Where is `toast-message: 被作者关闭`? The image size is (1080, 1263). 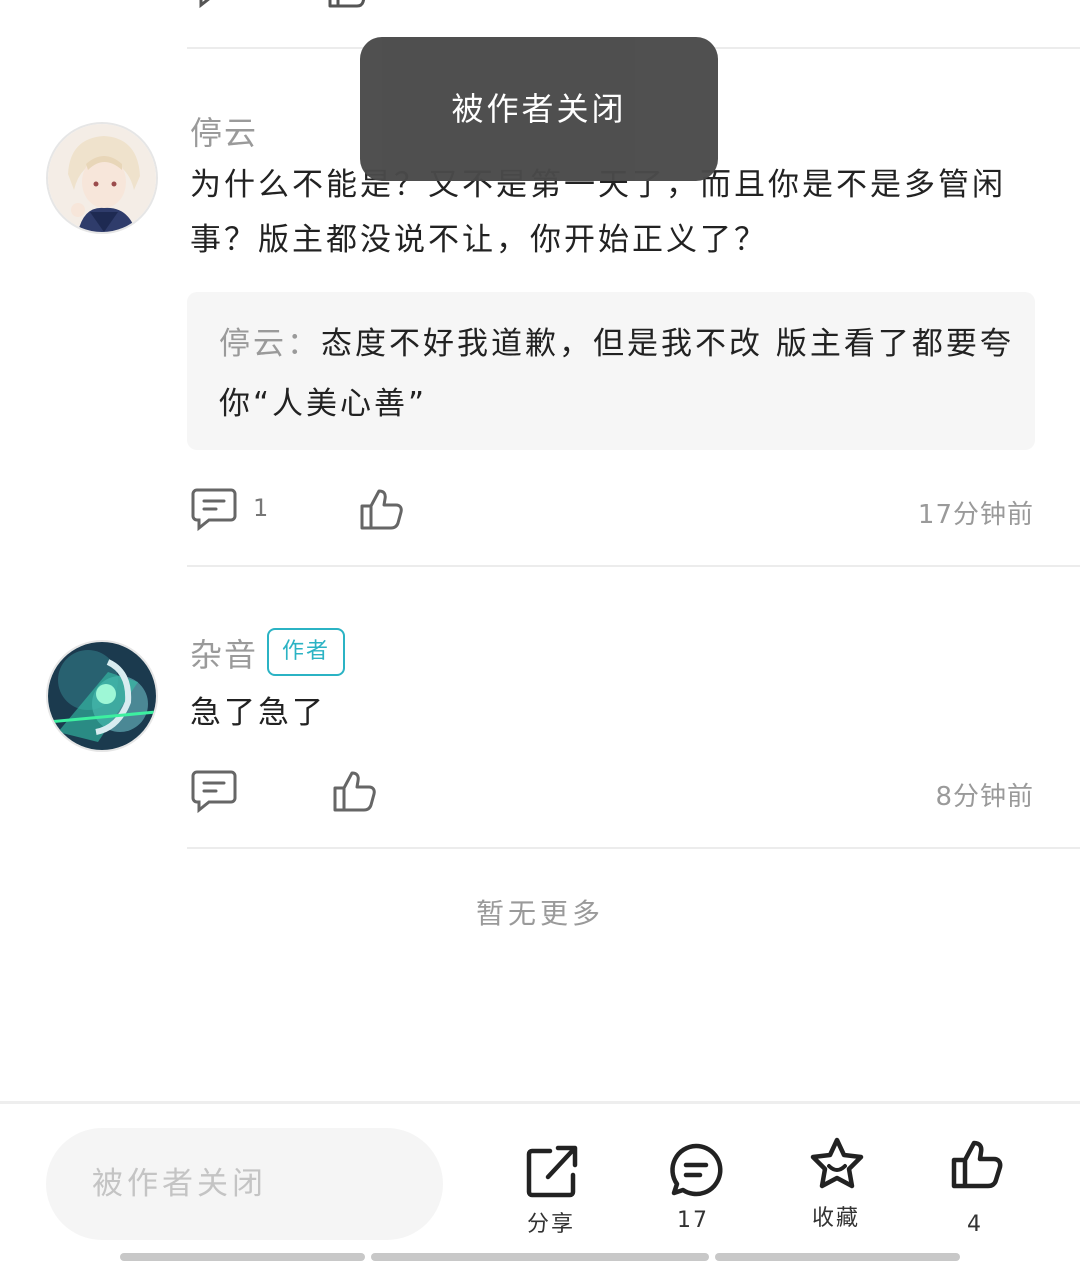 toast-message: 被作者关闭 is located at coordinates (539, 109).